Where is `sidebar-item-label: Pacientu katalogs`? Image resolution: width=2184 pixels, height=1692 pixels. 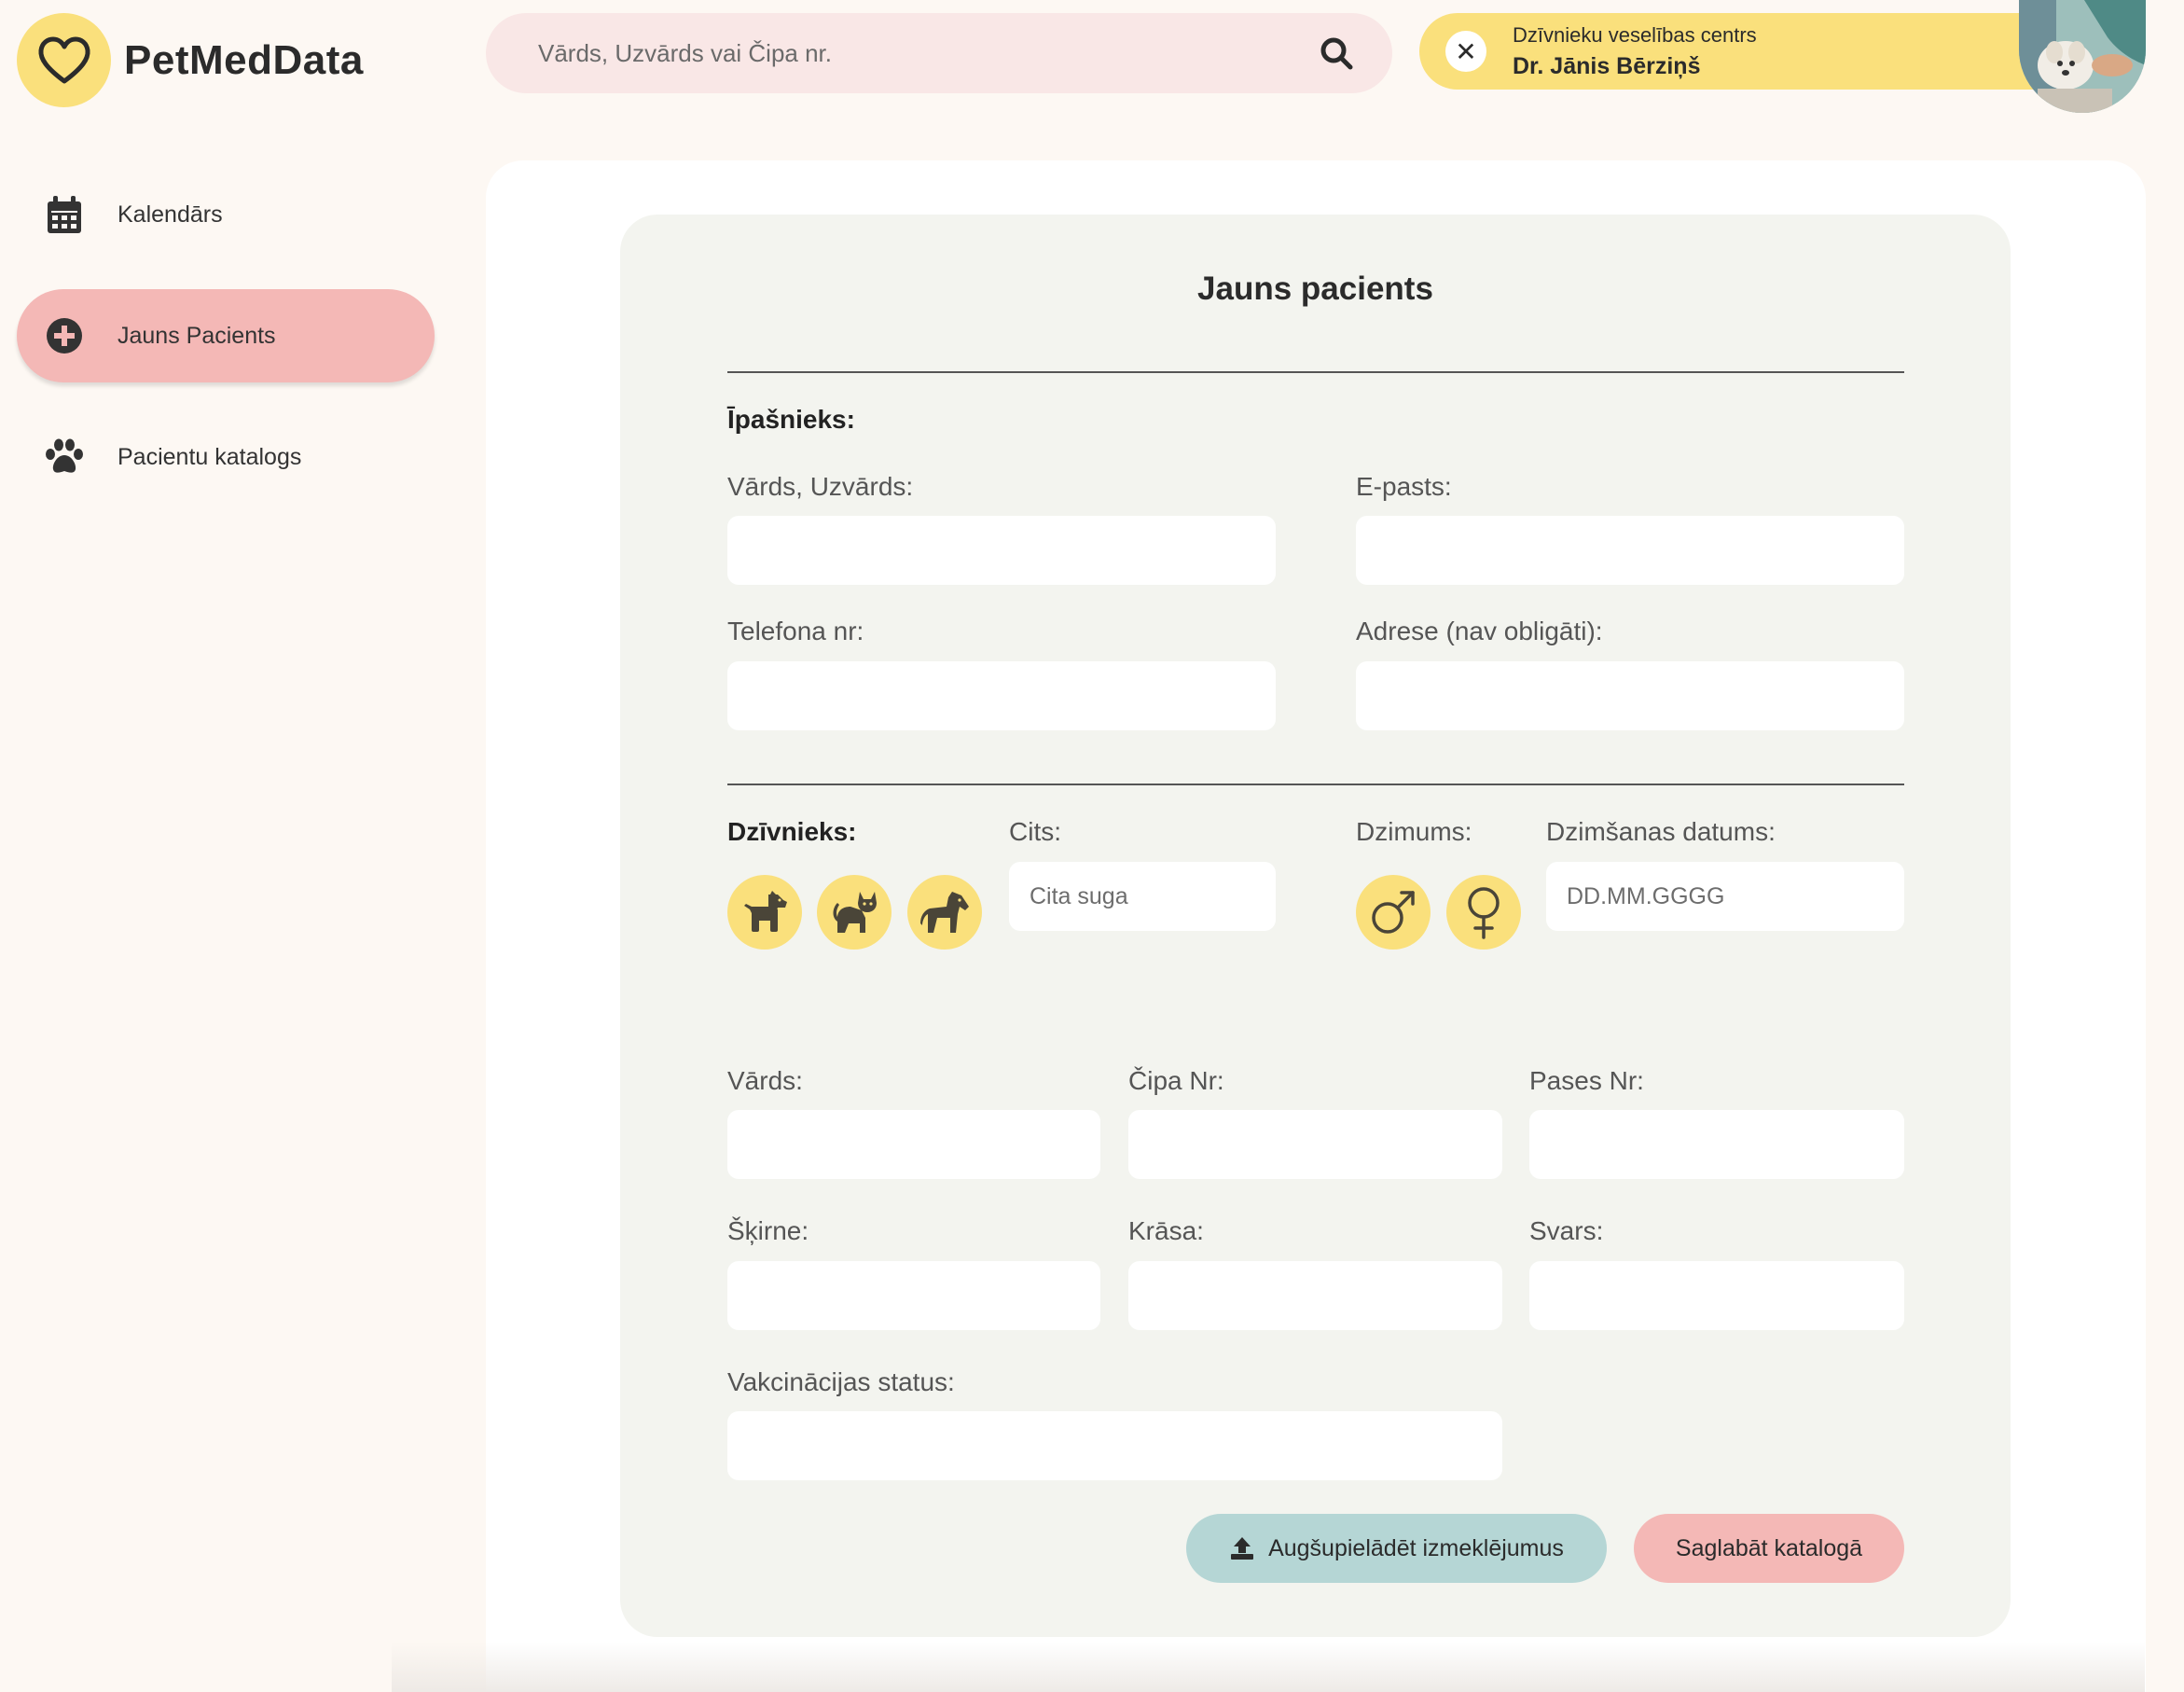 sidebar-item-label: Pacientu katalogs is located at coordinates (209, 456).